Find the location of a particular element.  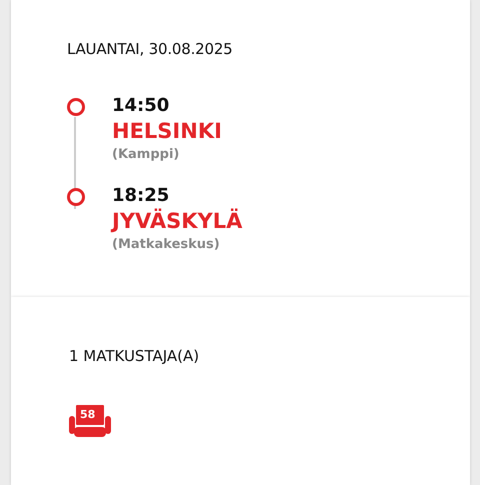

stop-station: (Matkakeskus) is located at coordinates (166, 245).